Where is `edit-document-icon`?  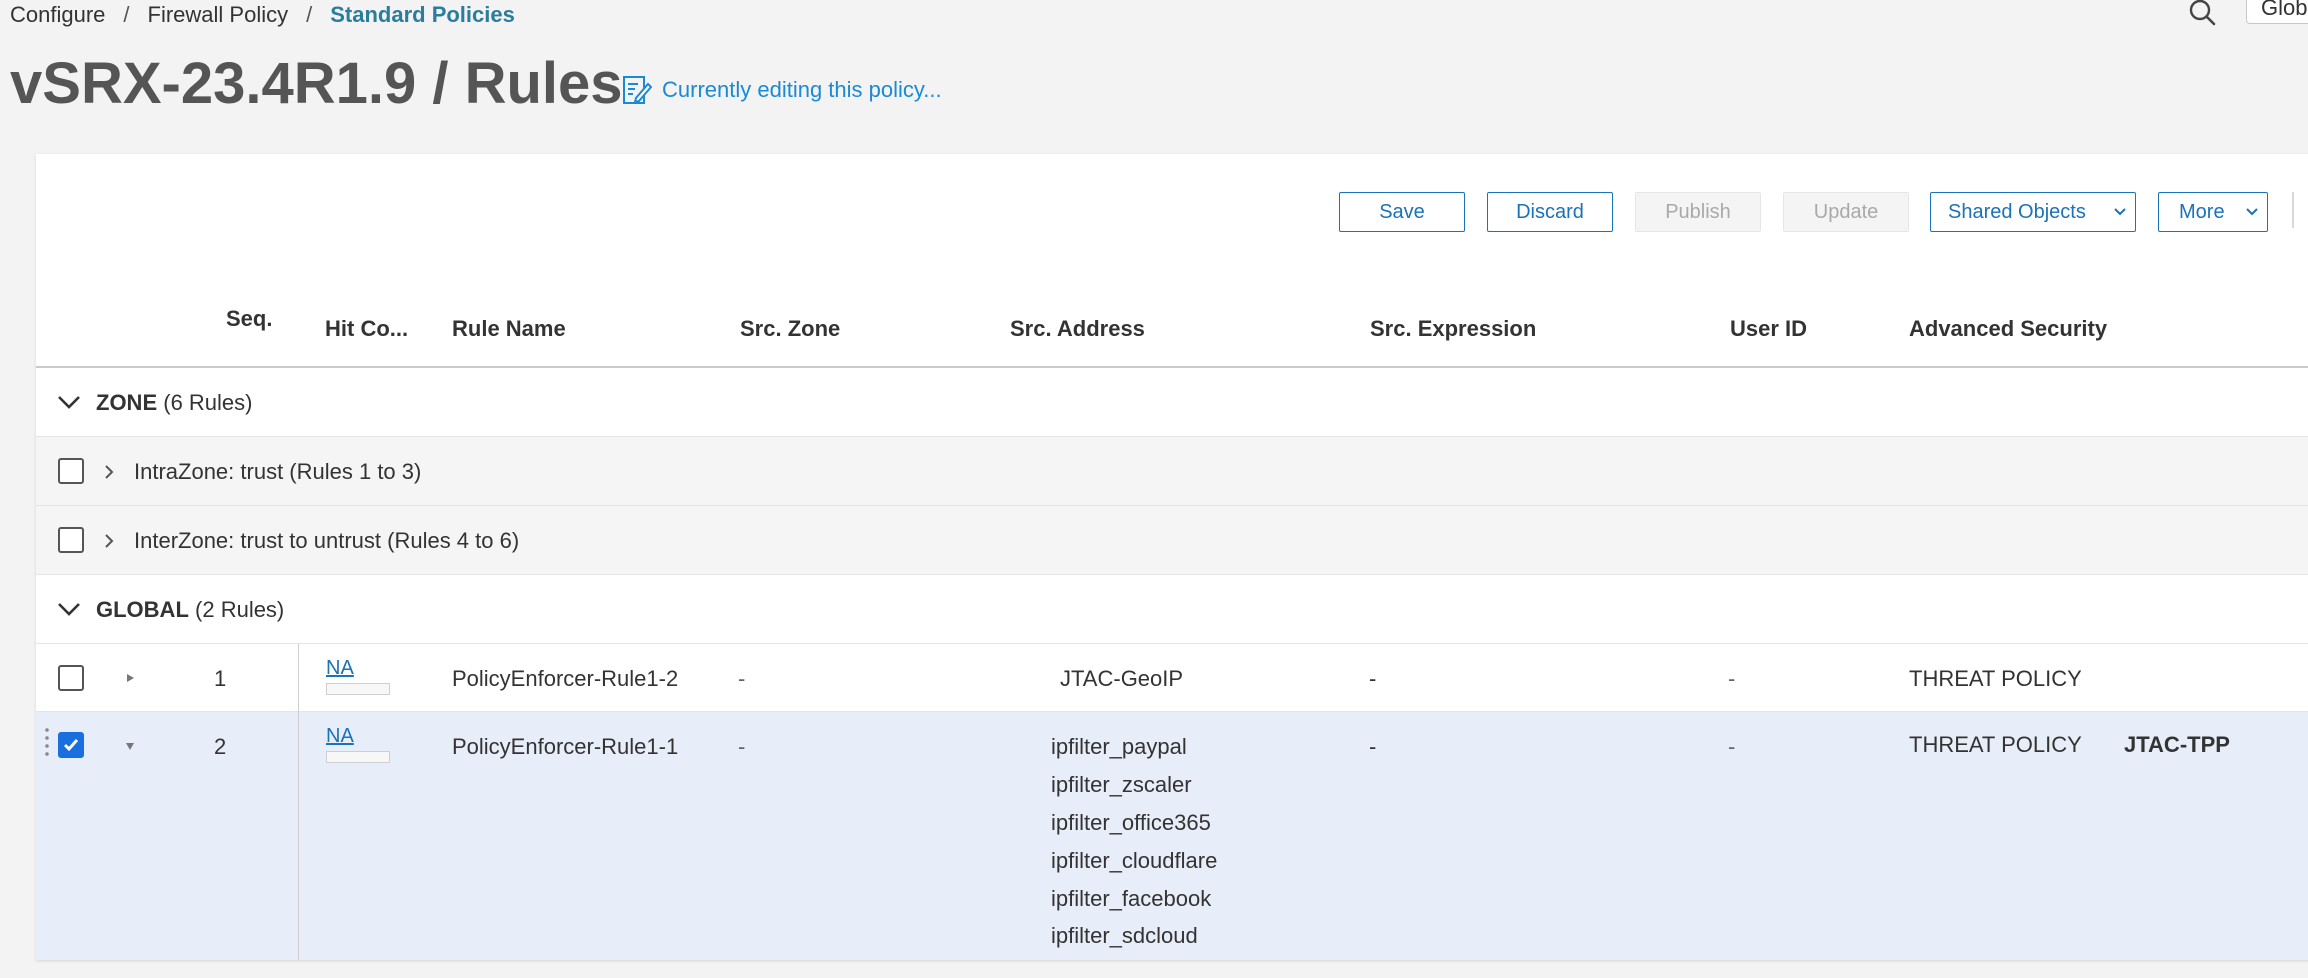 edit-document-icon is located at coordinates (637, 90).